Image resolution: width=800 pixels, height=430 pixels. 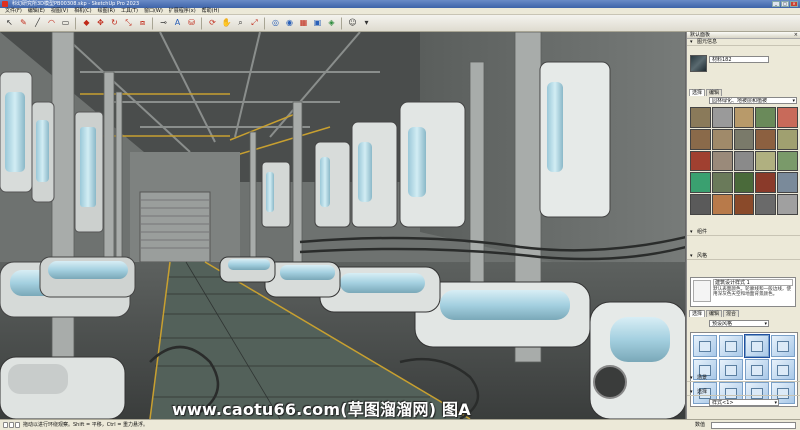 I want to click on bottom-style-dropdown: 样式<1>, so click(x=744, y=402).